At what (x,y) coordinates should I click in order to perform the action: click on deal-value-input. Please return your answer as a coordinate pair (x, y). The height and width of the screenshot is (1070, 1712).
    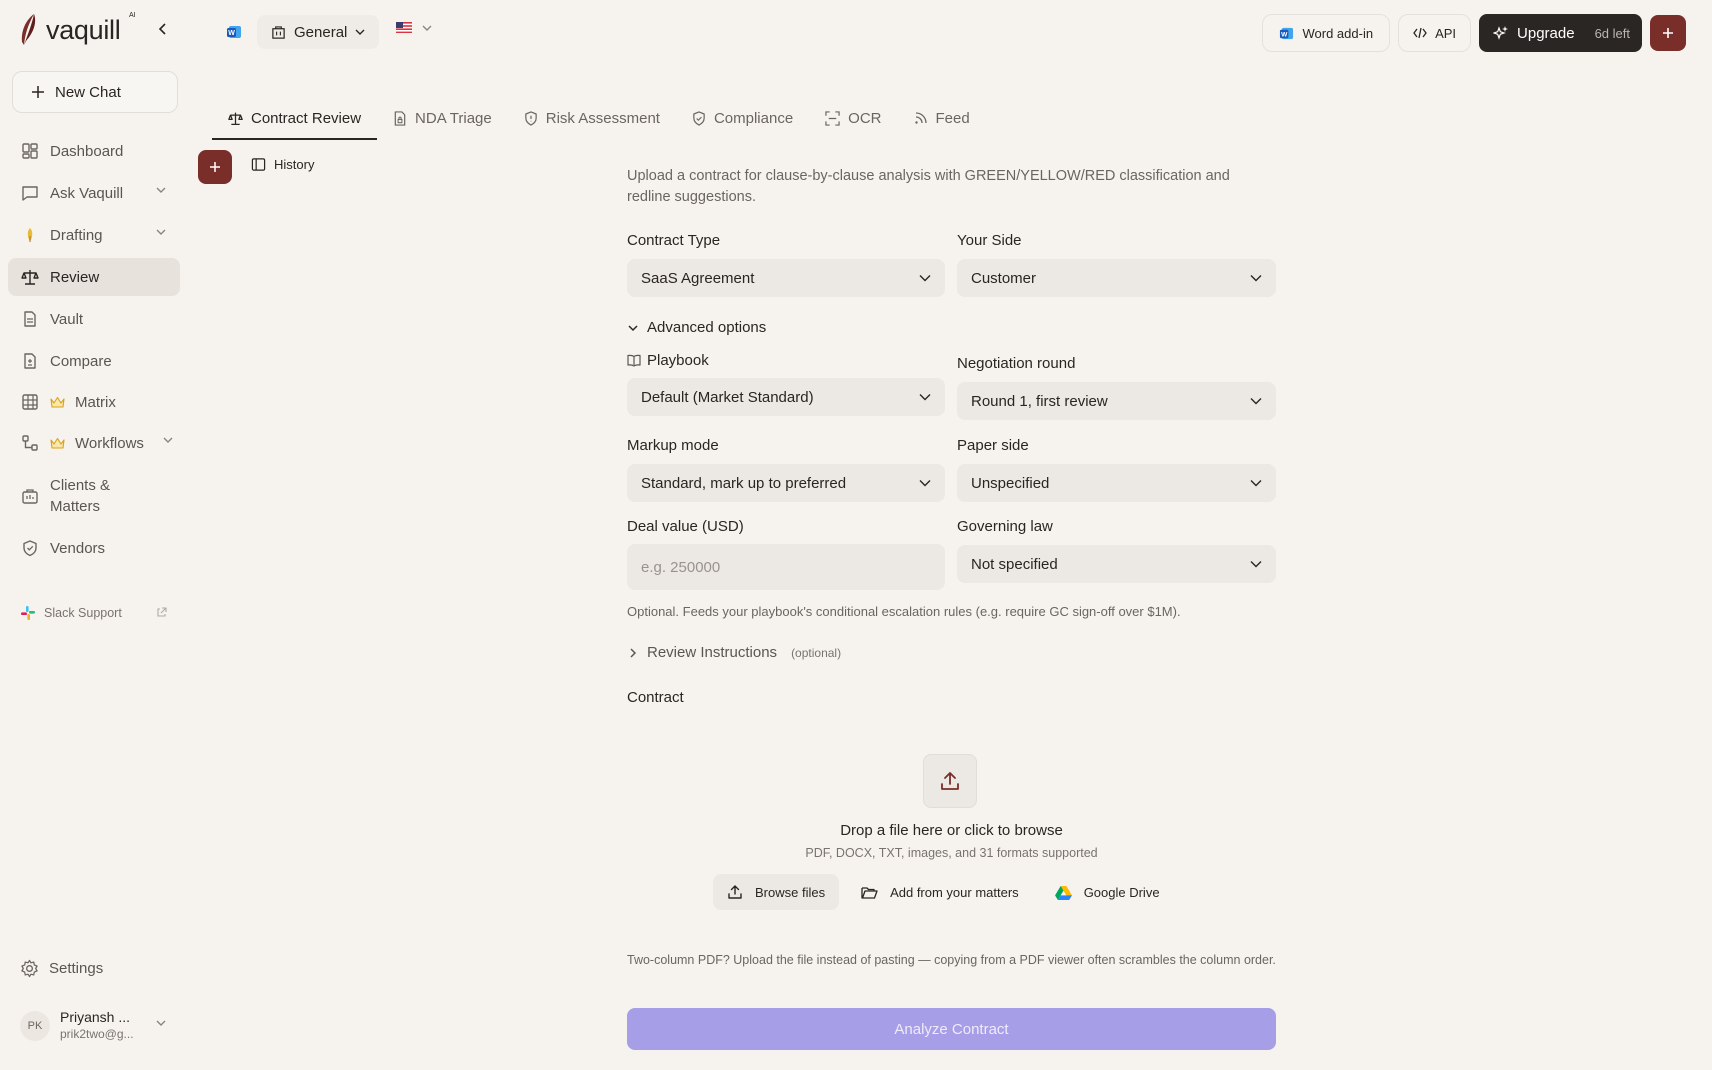
    Looking at the image, I should click on (786, 567).